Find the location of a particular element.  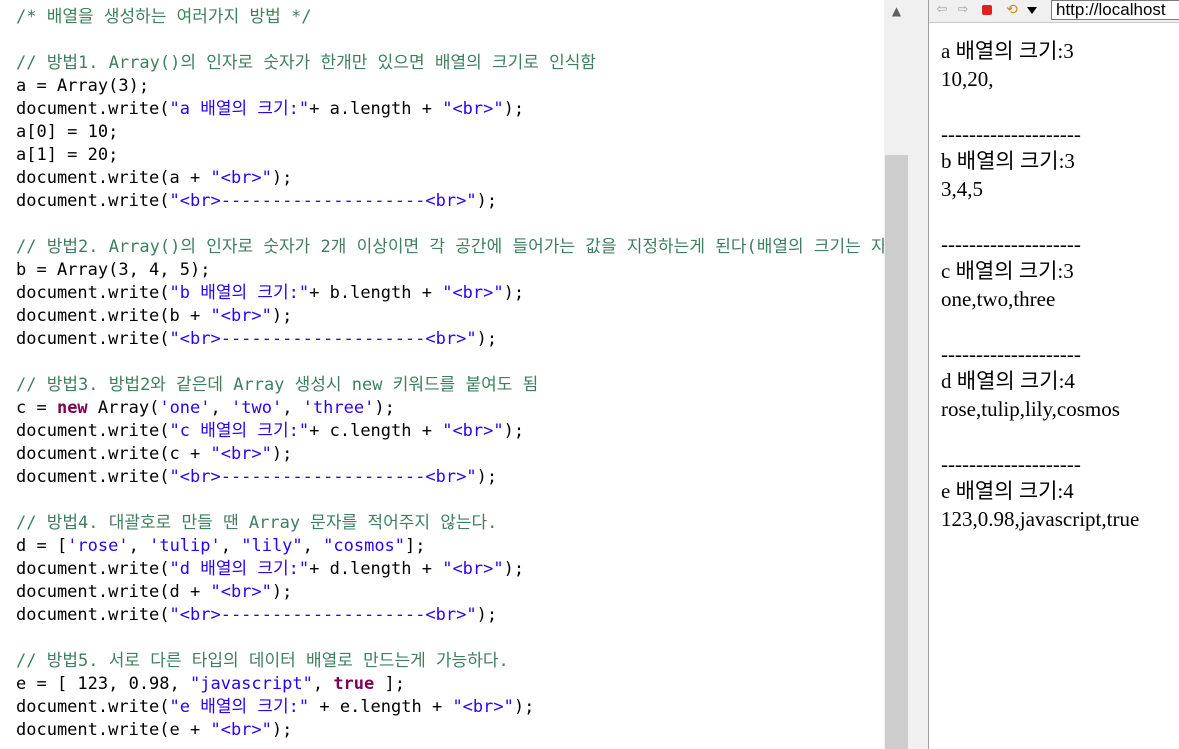

code-token-plain: a[0] = 10; is located at coordinates (67, 132).